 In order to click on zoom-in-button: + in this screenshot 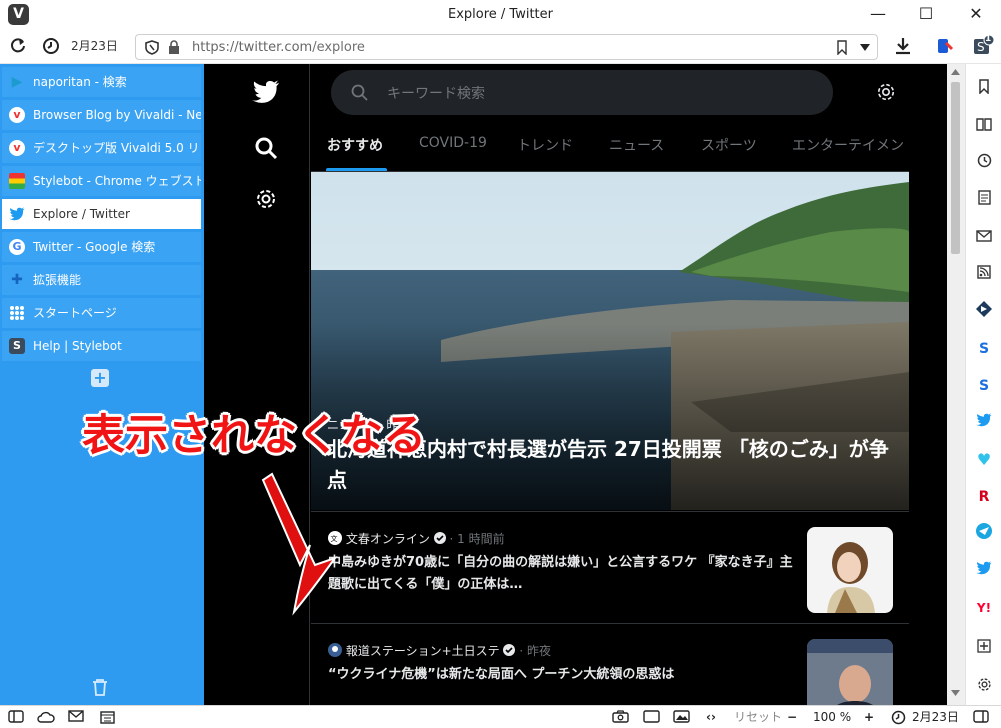, I will do `click(869, 717)`.